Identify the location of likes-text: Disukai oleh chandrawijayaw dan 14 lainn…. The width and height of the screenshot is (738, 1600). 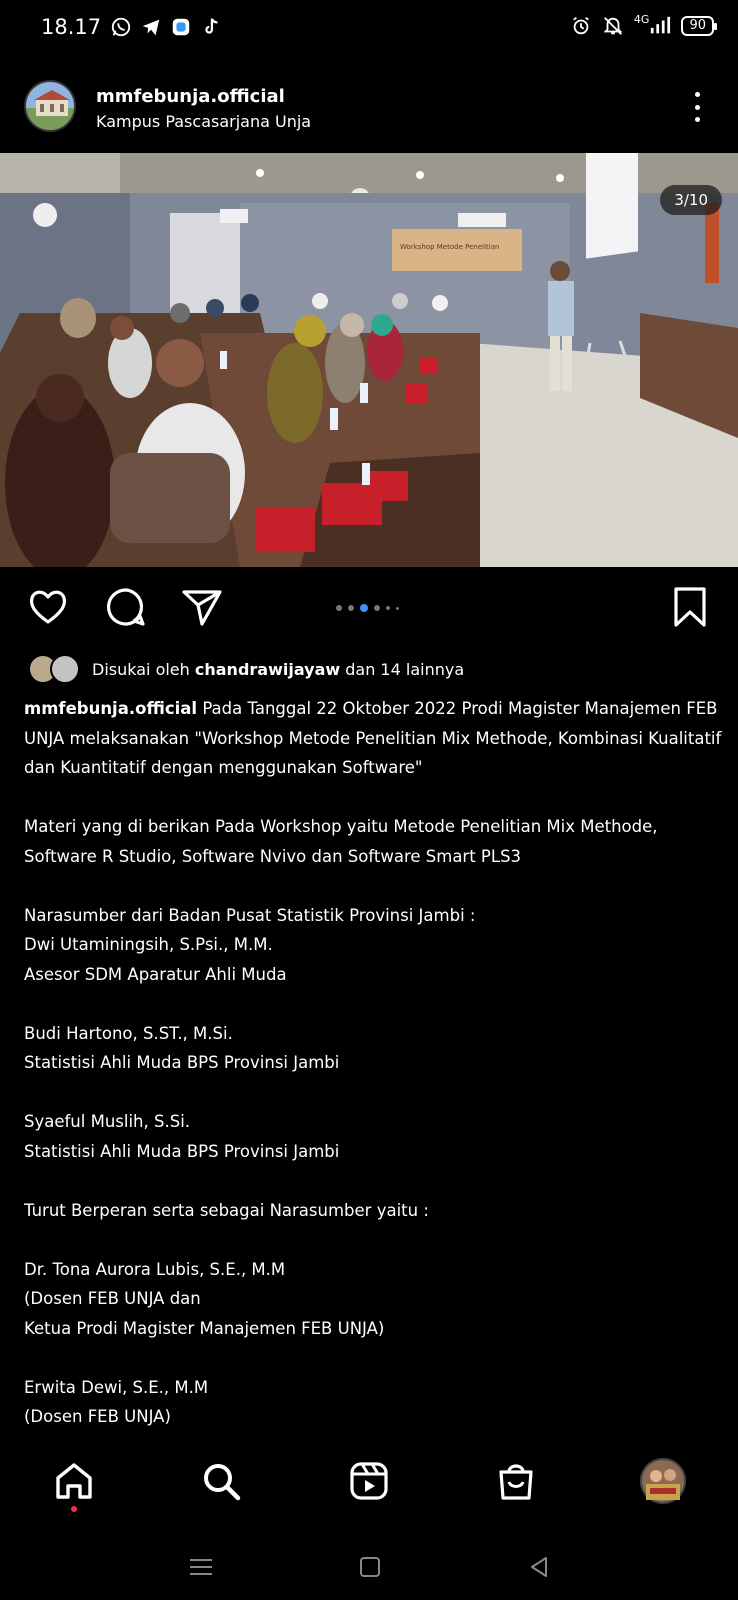
(278, 669).